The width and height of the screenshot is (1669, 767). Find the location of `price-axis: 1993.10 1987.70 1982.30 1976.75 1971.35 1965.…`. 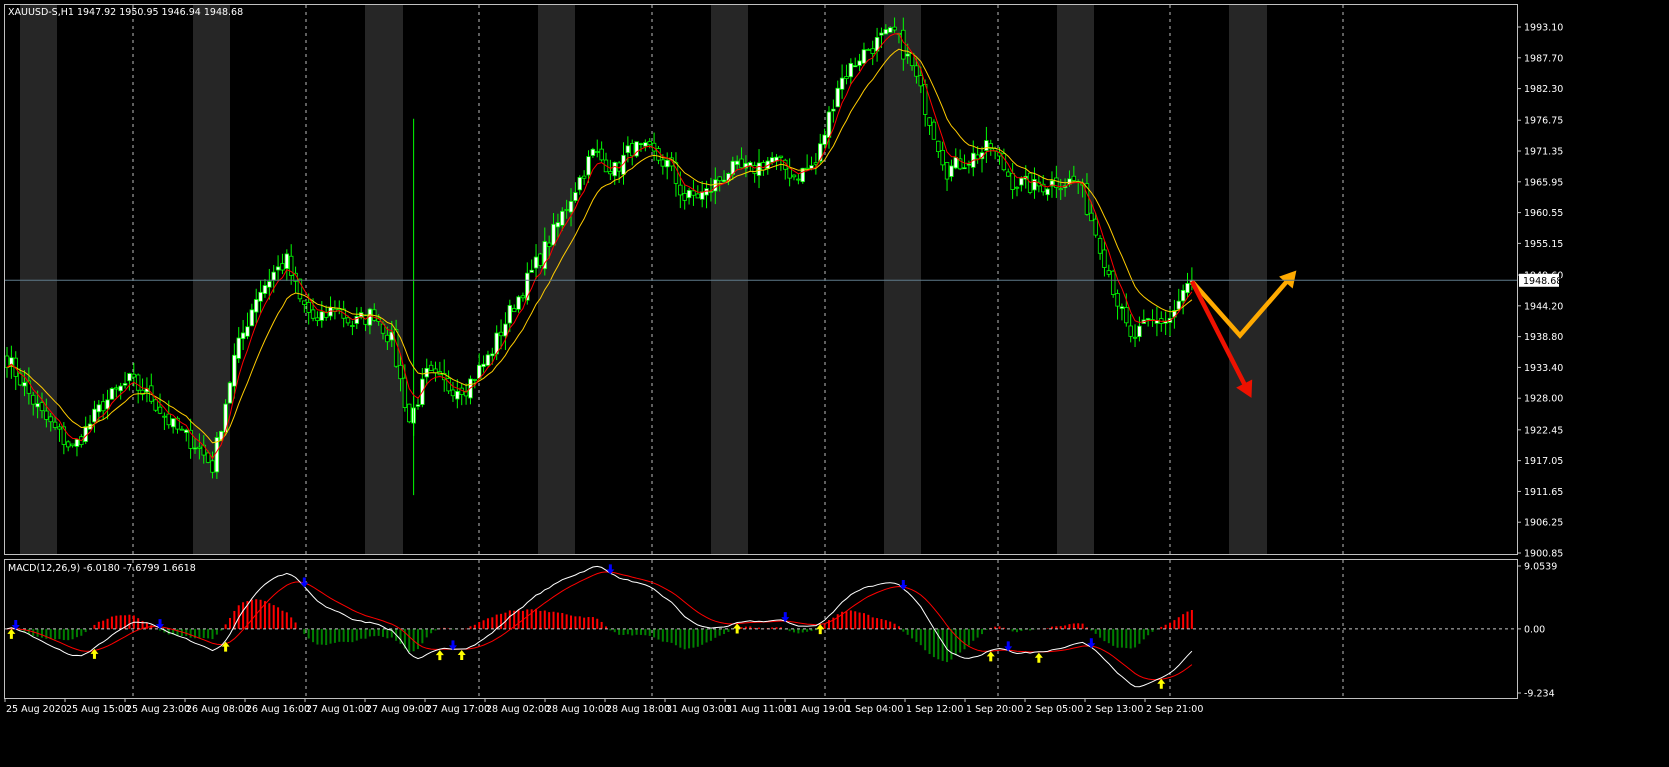

price-axis: 1993.10 1987.70 1982.30 1976.75 1971.35 1965.… is located at coordinates (1540, 291).